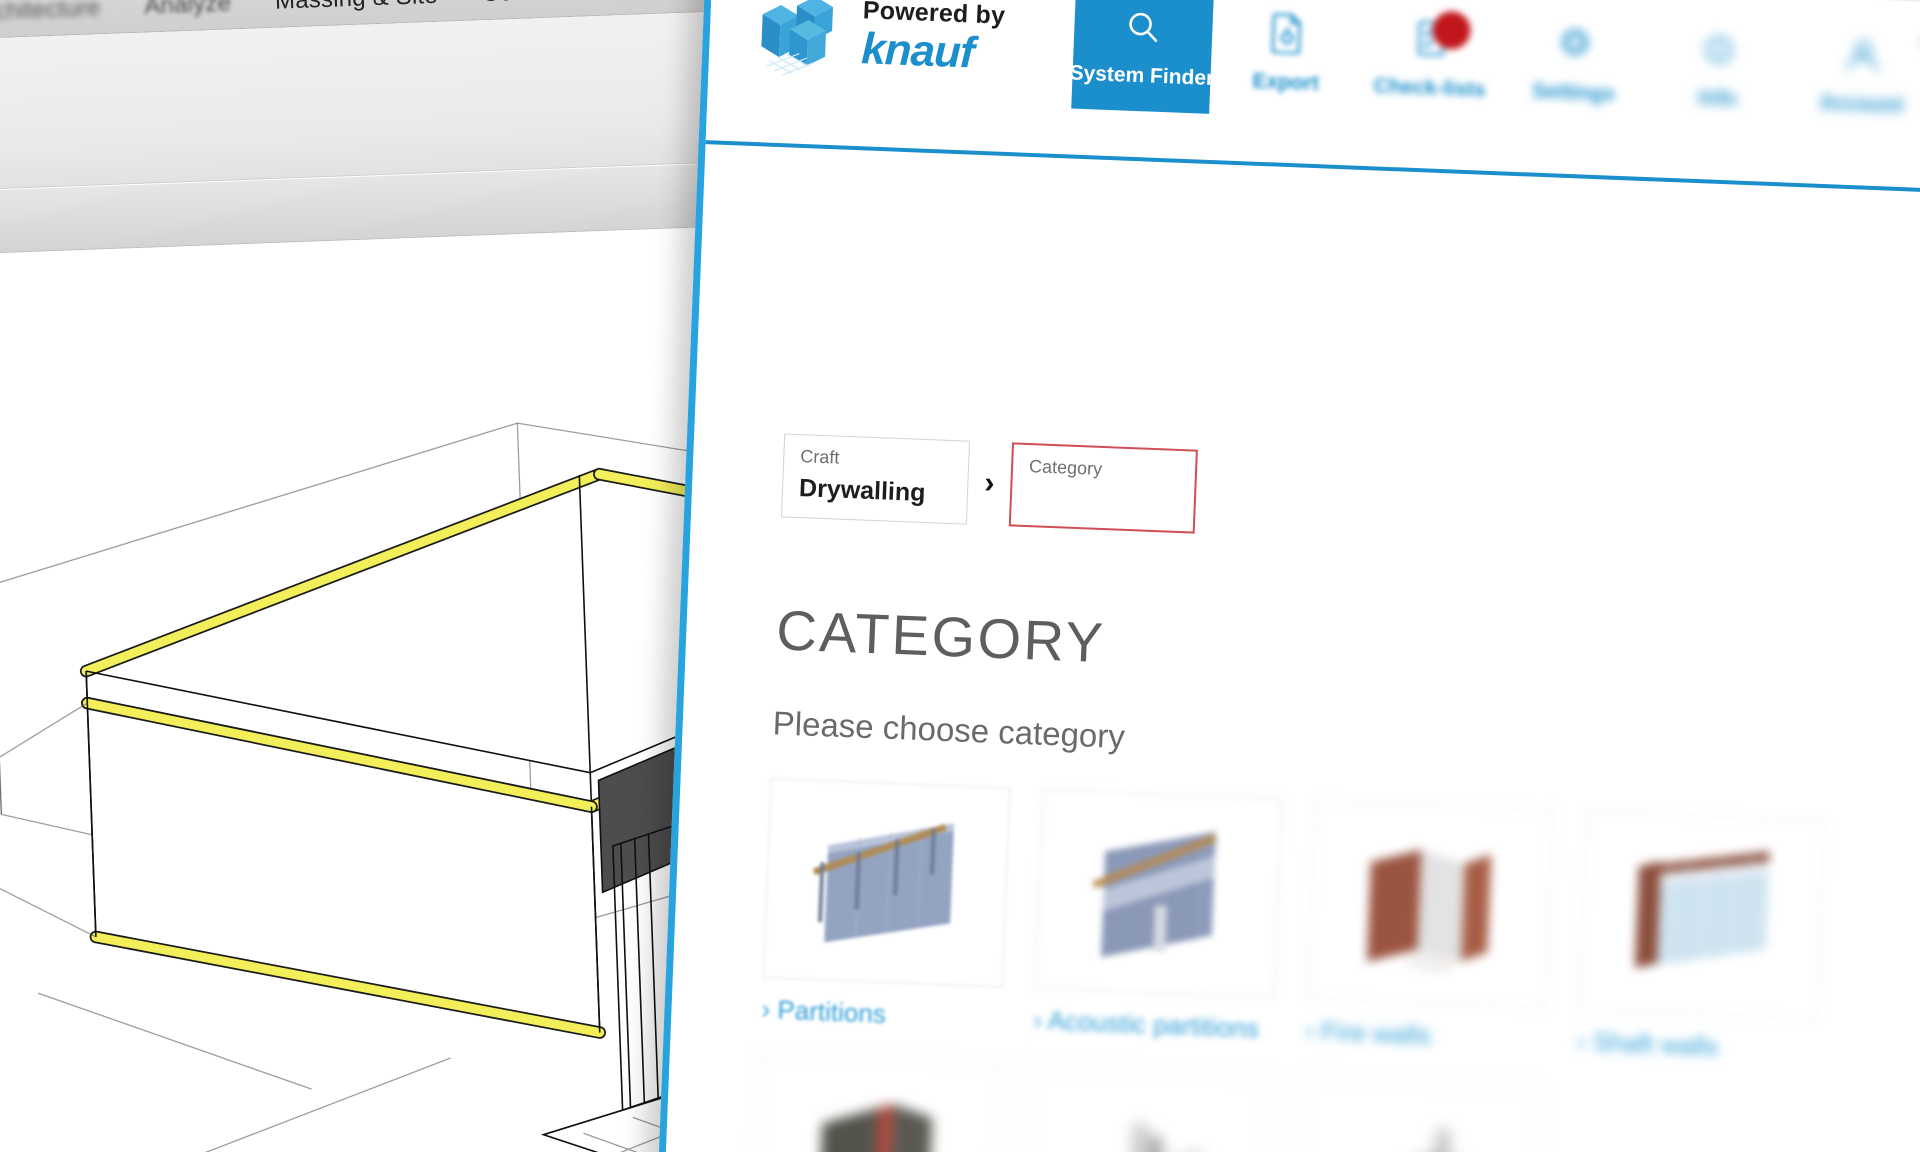 Image resolution: width=1920 pixels, height=1152 pixels. What do you see at coordinates (819, 457) in the screenshot?
I see `breadcrumb-craft-kicker: Craft` at bounding box center [819, 457].